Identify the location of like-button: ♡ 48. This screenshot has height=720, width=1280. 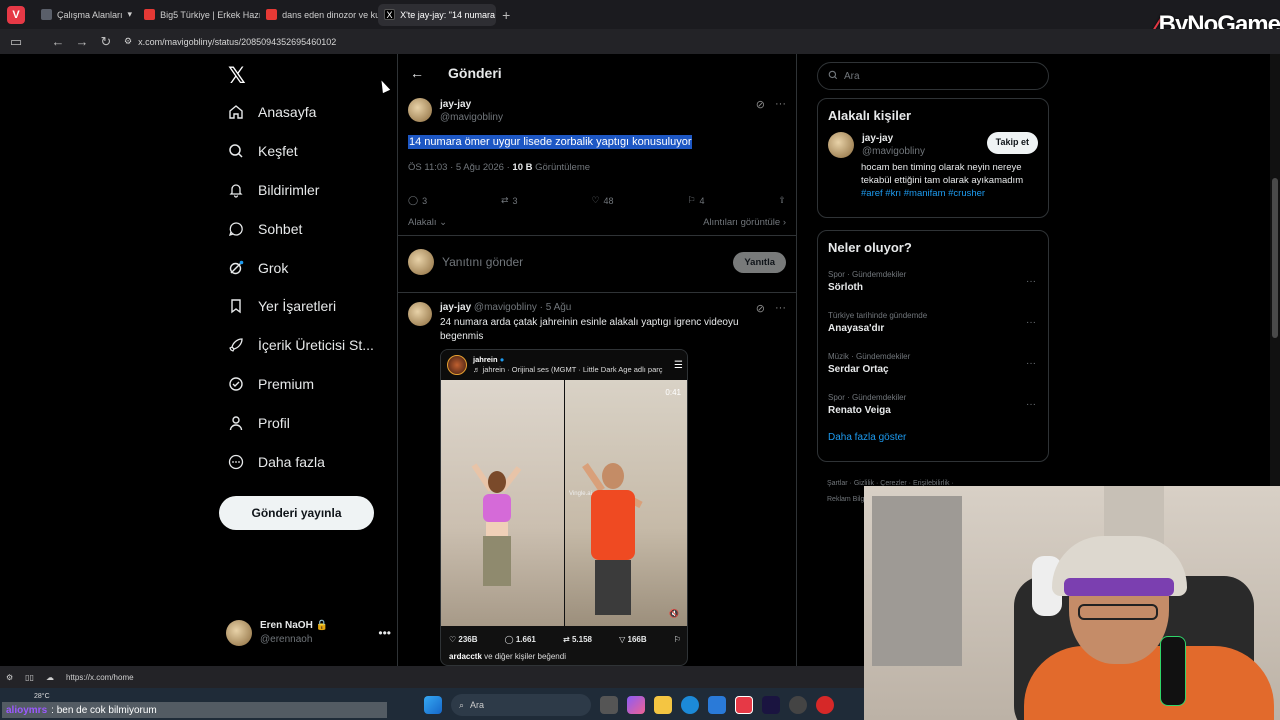
(602, 200).